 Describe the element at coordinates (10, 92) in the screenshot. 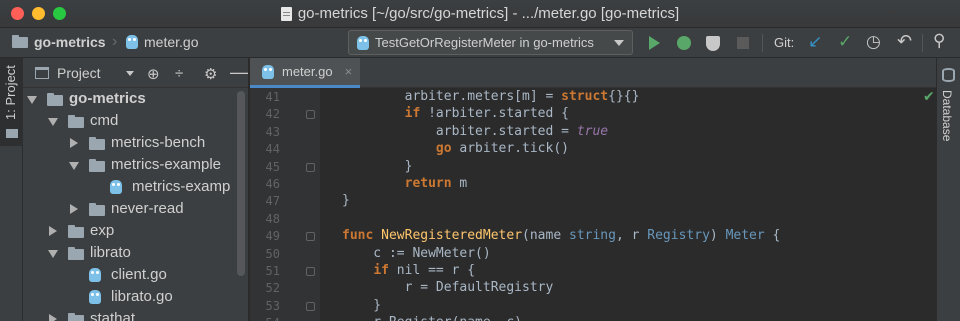

I see `project-tool-tab-label: 1: Project` at that location.